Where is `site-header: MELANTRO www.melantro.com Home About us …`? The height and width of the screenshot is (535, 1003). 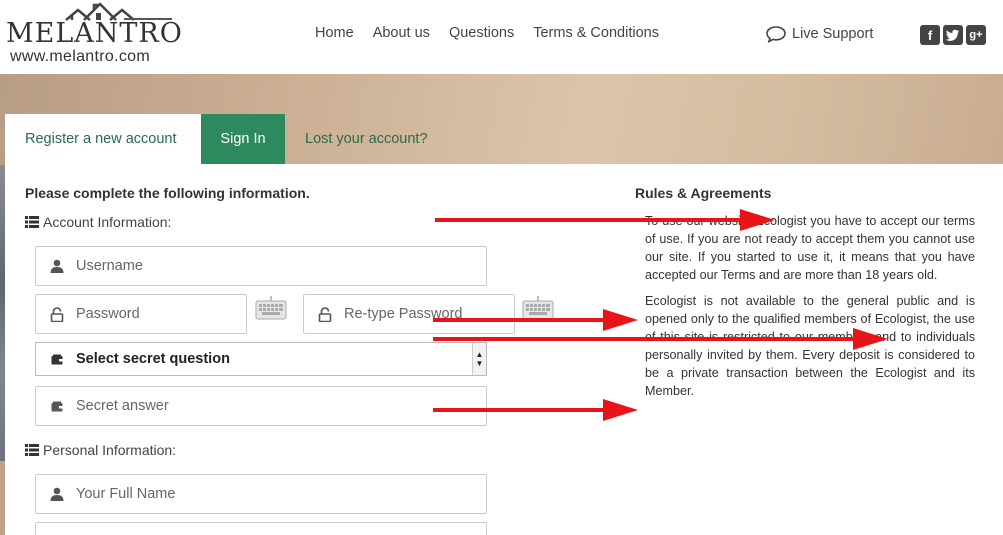 site-header: MELANTRO www.melantro.com Home About us … is located at coordinates (501, 37).